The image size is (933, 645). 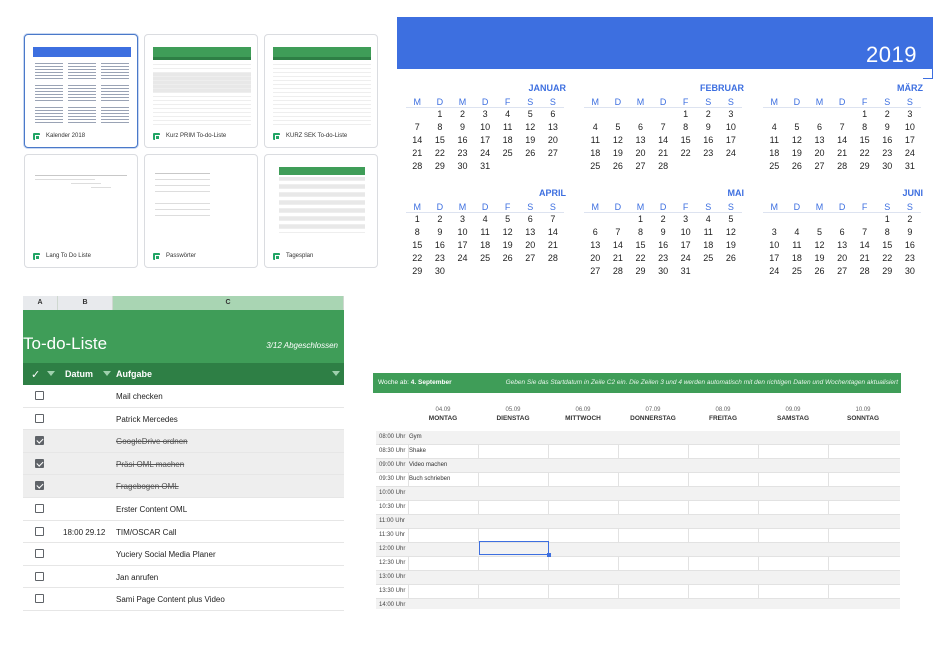 I want to click on template-card-kurz-sek: KURZ SEK To-do-Liste, so click(x=321, y=91).